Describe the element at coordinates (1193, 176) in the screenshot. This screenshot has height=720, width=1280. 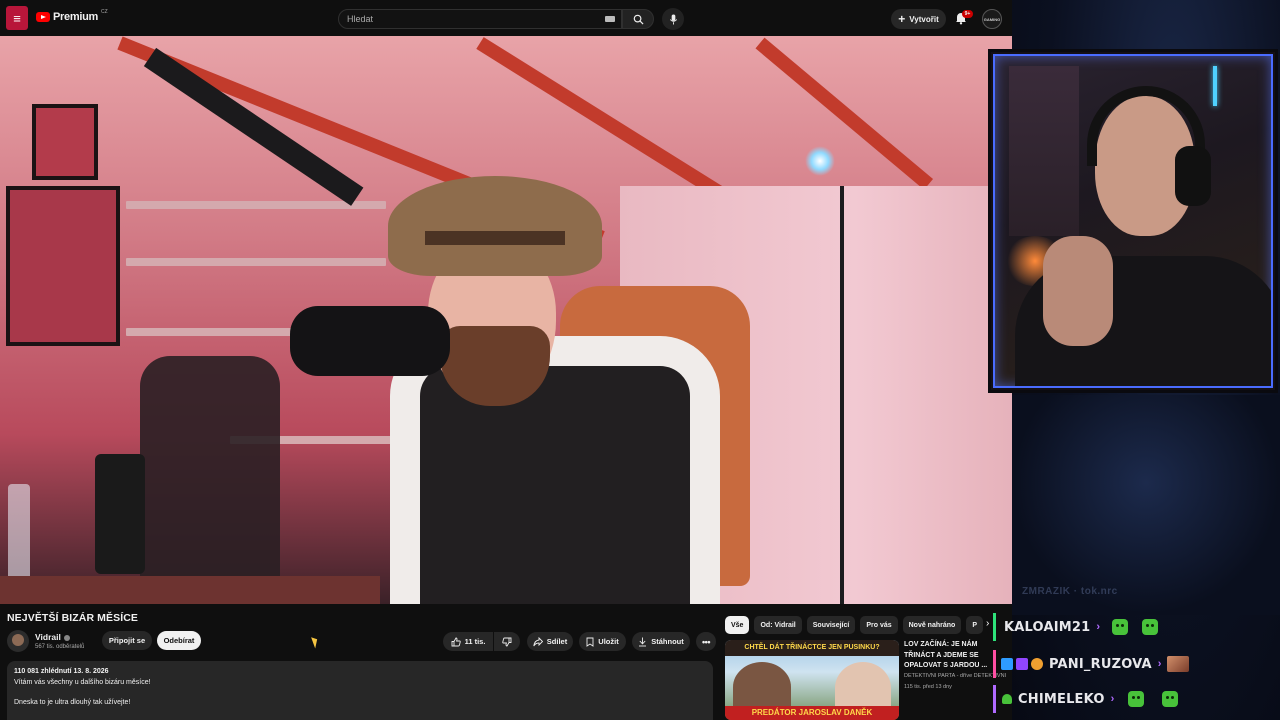
I see `headset-earcup` at that location.